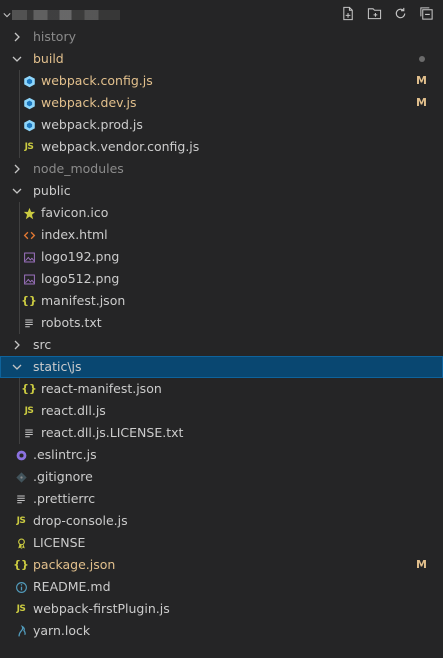 The image size is (443, 658). What do you see at coordinates (57, 366) in the screenshot?
I see `item-label: static\js` at bounding box center [57, 366].